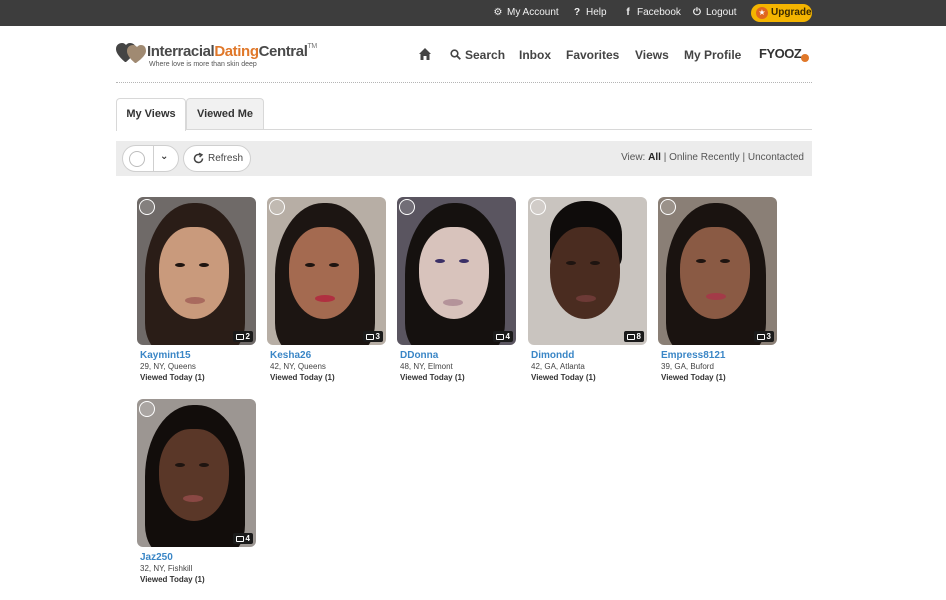 The image size is (946, 600). What do you see at coordinates (712, 55) in the screenshot?
I see `nav-my-profile: My Profile` at bounding box center [712, 55].